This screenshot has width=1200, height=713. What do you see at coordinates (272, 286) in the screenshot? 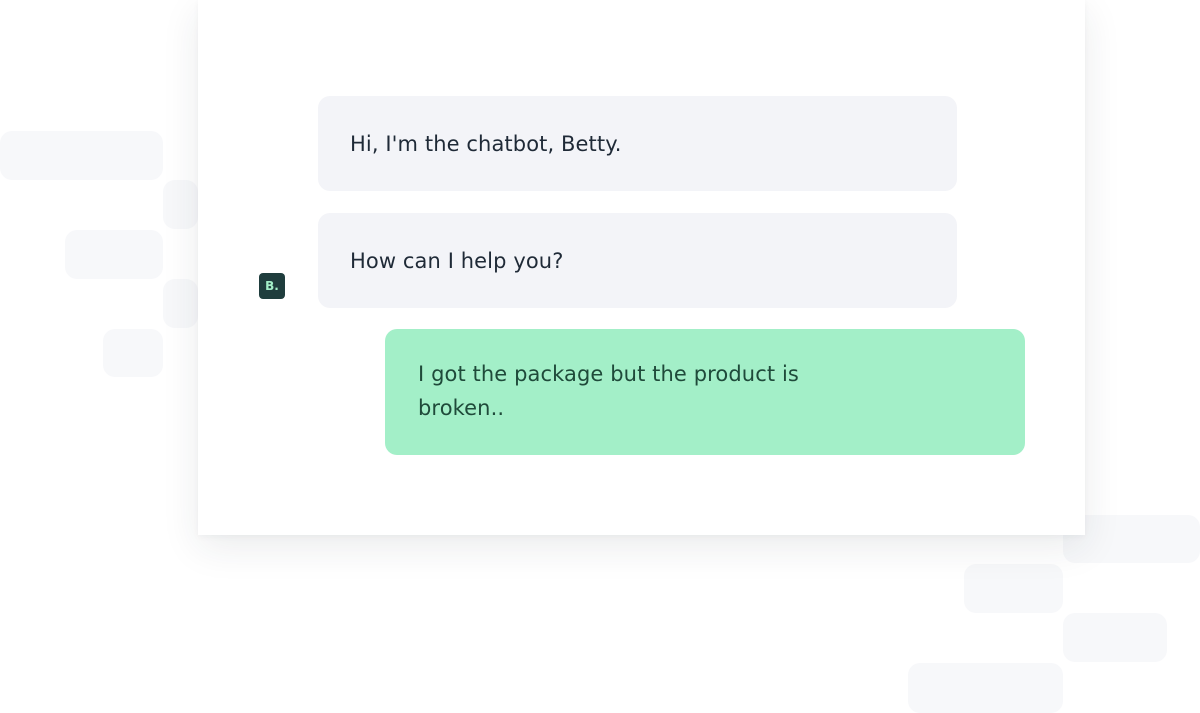
I see `bot-avatar: B.` at bounding box center [272, 286].